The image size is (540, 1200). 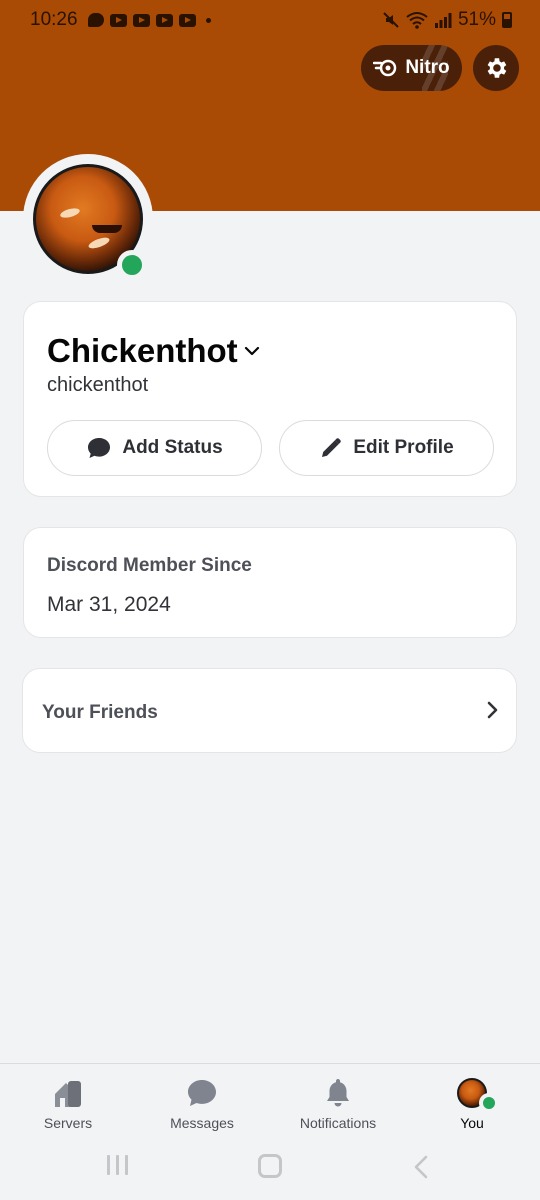 What do you see at coordinates (142, 350) in the screenshot?
I see `display-name: Chickenthot` at bounding box center [142, 350].